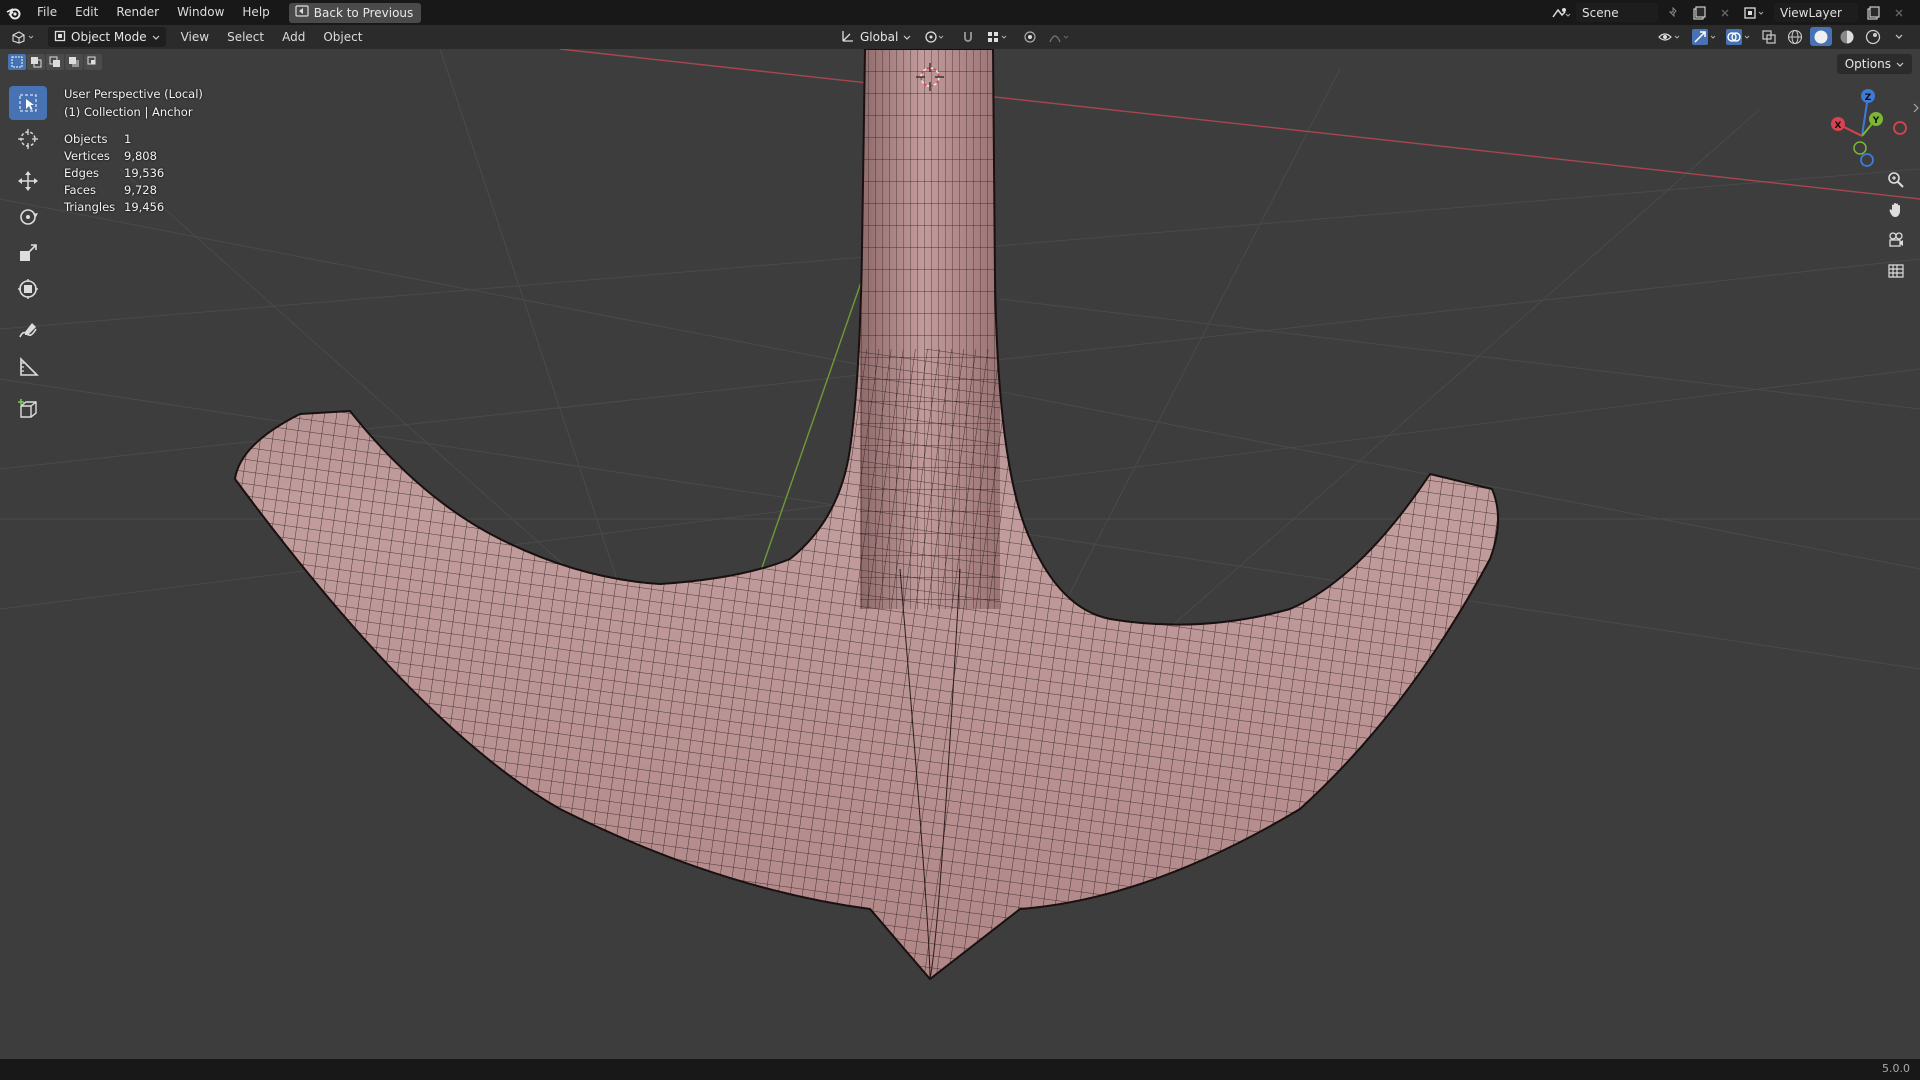  I want to click on xray-toggle-icon, so click(1769, 36).